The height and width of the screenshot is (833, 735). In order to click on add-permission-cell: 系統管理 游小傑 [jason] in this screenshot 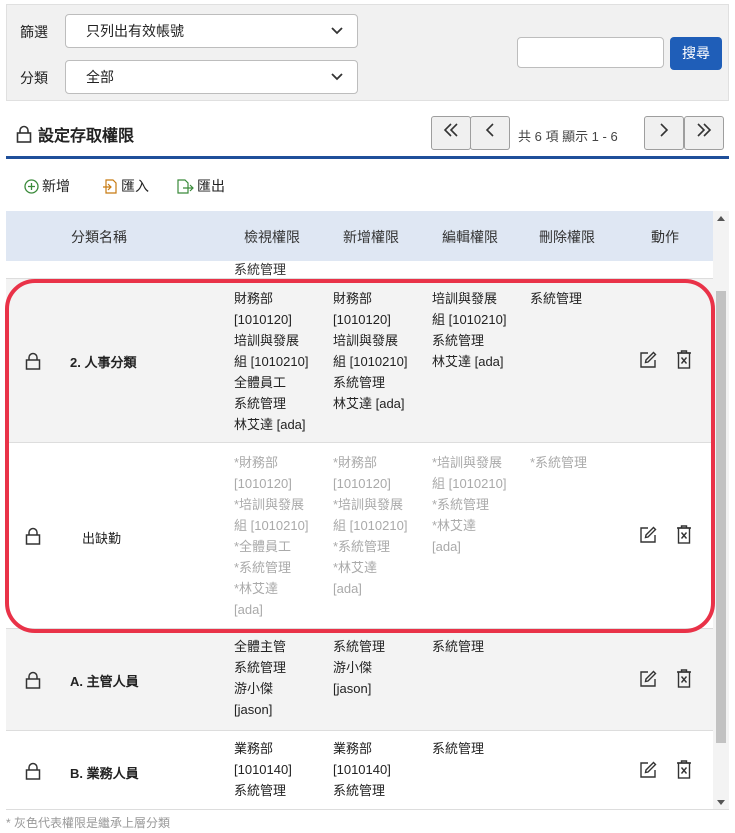, I will do `click(359, 667)`.